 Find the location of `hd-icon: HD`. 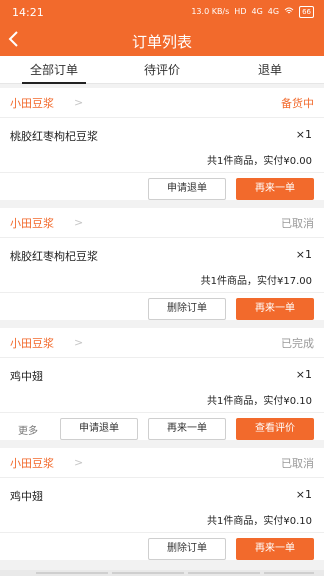

hd-icon: HD is located at coordinates (240, 11).